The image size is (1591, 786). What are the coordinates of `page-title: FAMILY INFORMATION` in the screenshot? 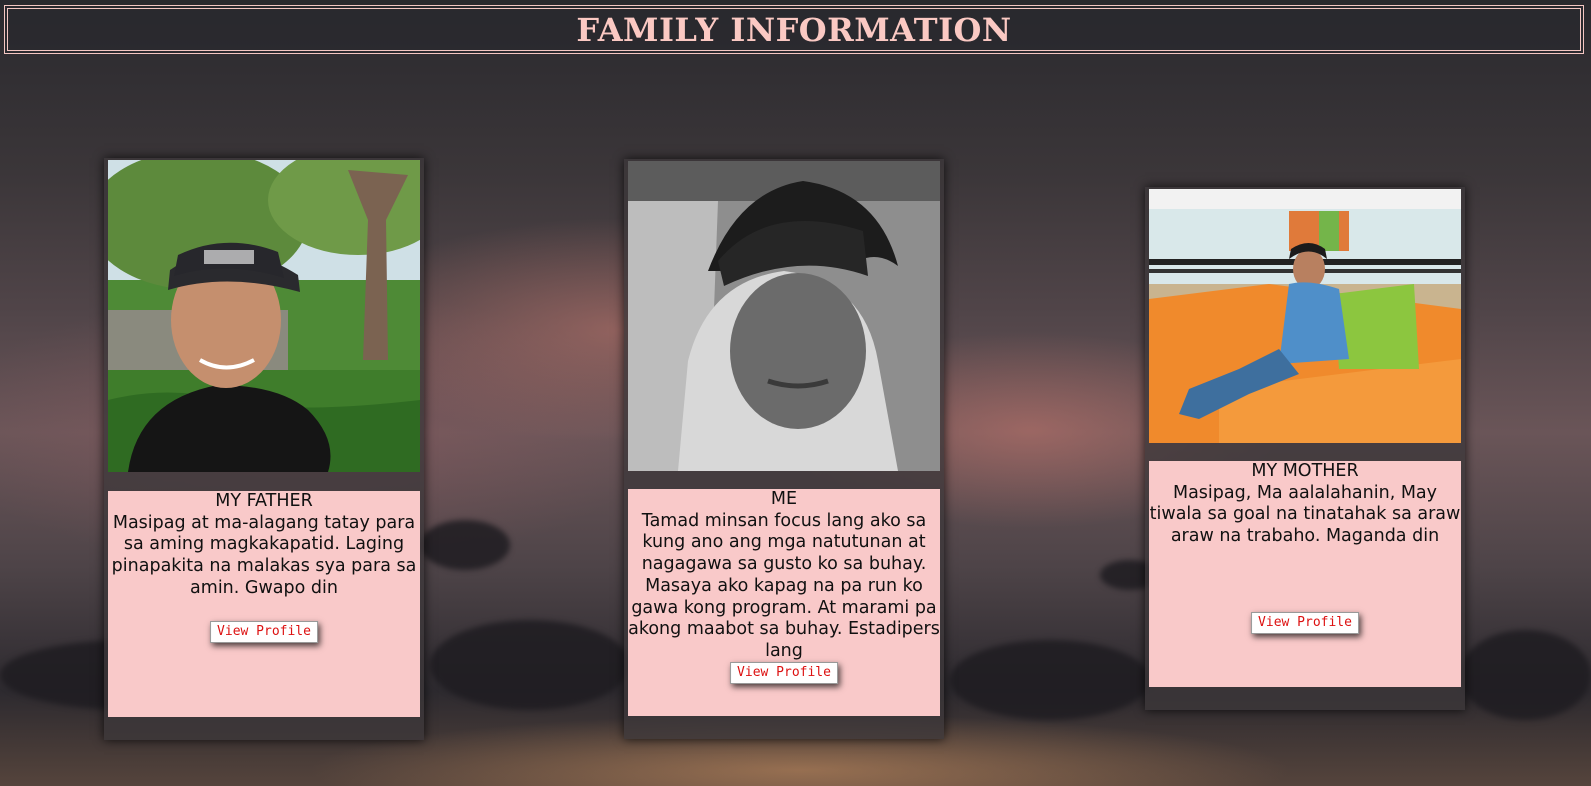 It's located at (794, 30).